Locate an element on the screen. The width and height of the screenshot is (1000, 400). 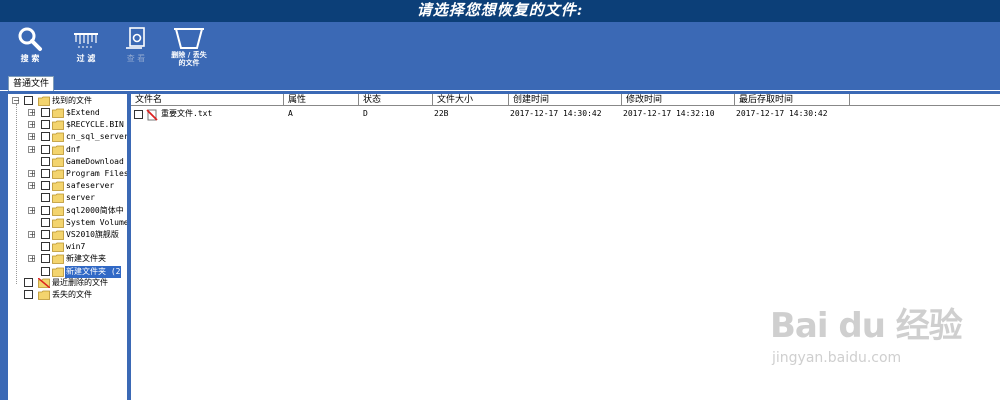
filter-button: 过 滤 is located at coordinates (86, 44).